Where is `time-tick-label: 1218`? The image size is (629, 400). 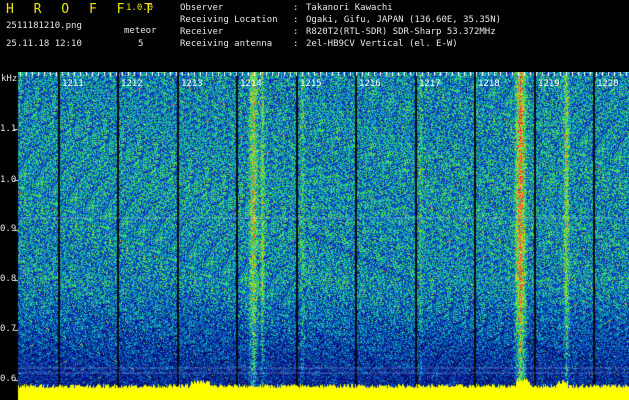 time-tick-label: 1218 is located at coordinates (489, 84).